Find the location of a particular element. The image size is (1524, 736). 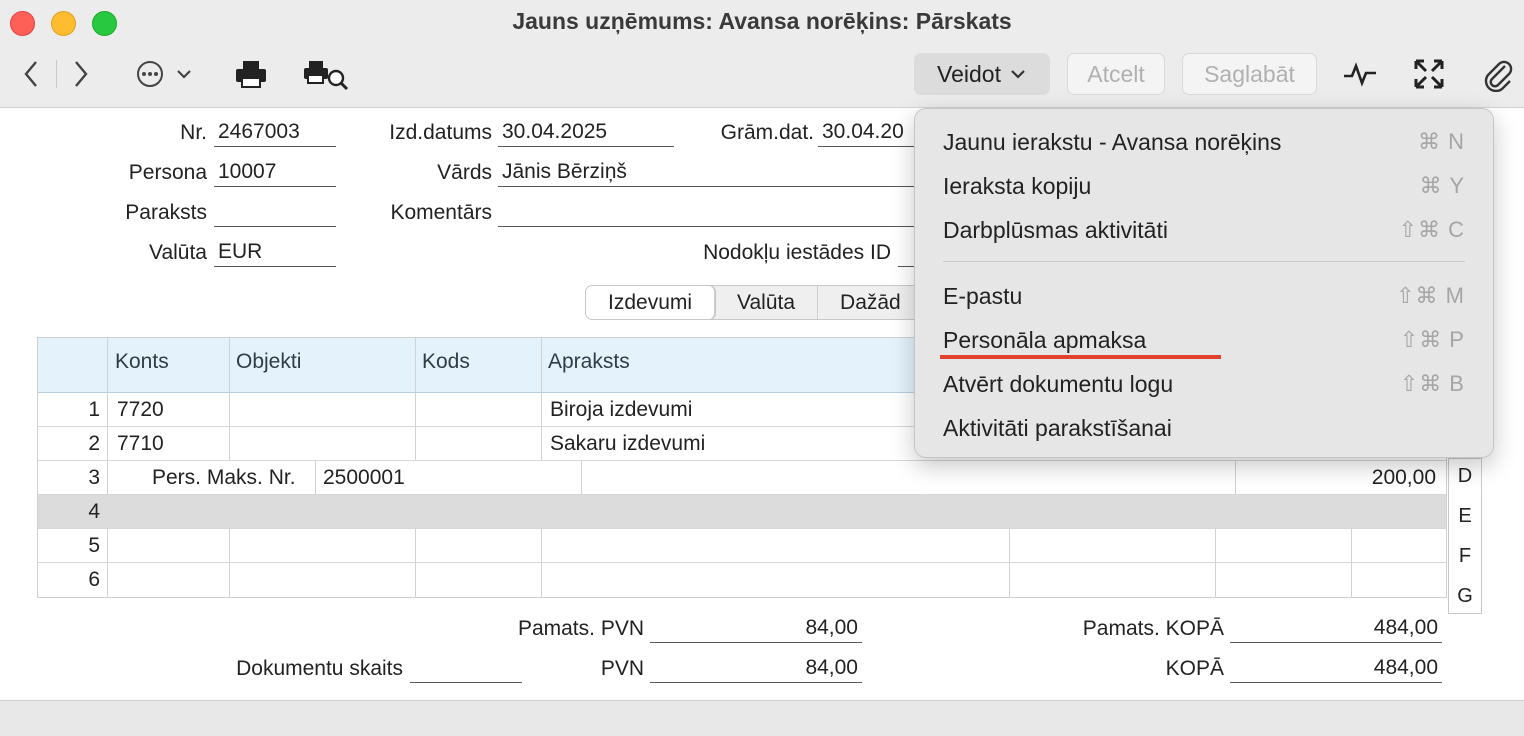

vards-field: Jānis Bērziņš is located at coordinates (706, 173).